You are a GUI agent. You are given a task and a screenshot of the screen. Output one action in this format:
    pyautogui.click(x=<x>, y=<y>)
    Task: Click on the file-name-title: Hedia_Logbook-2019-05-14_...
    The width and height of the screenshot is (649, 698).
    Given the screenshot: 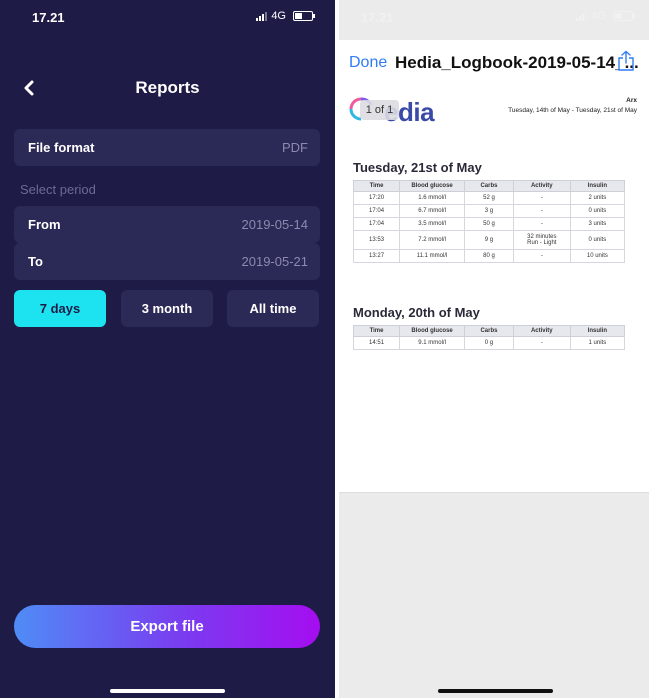 What is the action you would take?
    pyautogui.click(x=517, y=62)
    